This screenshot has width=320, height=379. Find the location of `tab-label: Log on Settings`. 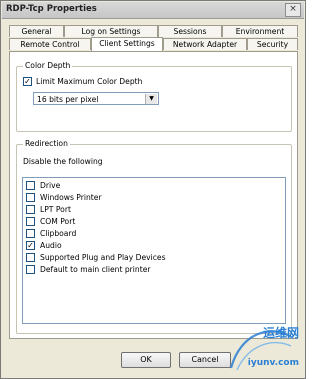

tab-label: Log on Settings is located at coordinates (111, 31).